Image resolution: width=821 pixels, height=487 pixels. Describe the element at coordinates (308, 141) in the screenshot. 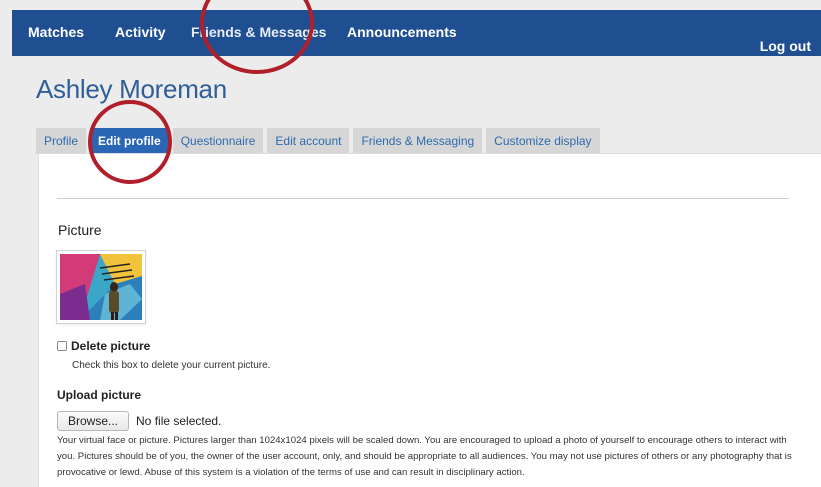

I see `tab-edit-account: Edit account` at that location.